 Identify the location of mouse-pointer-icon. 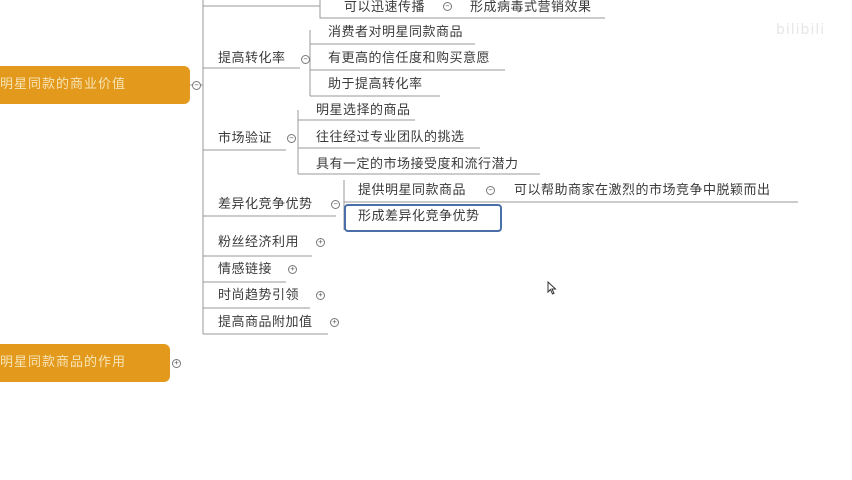
(552, 288).